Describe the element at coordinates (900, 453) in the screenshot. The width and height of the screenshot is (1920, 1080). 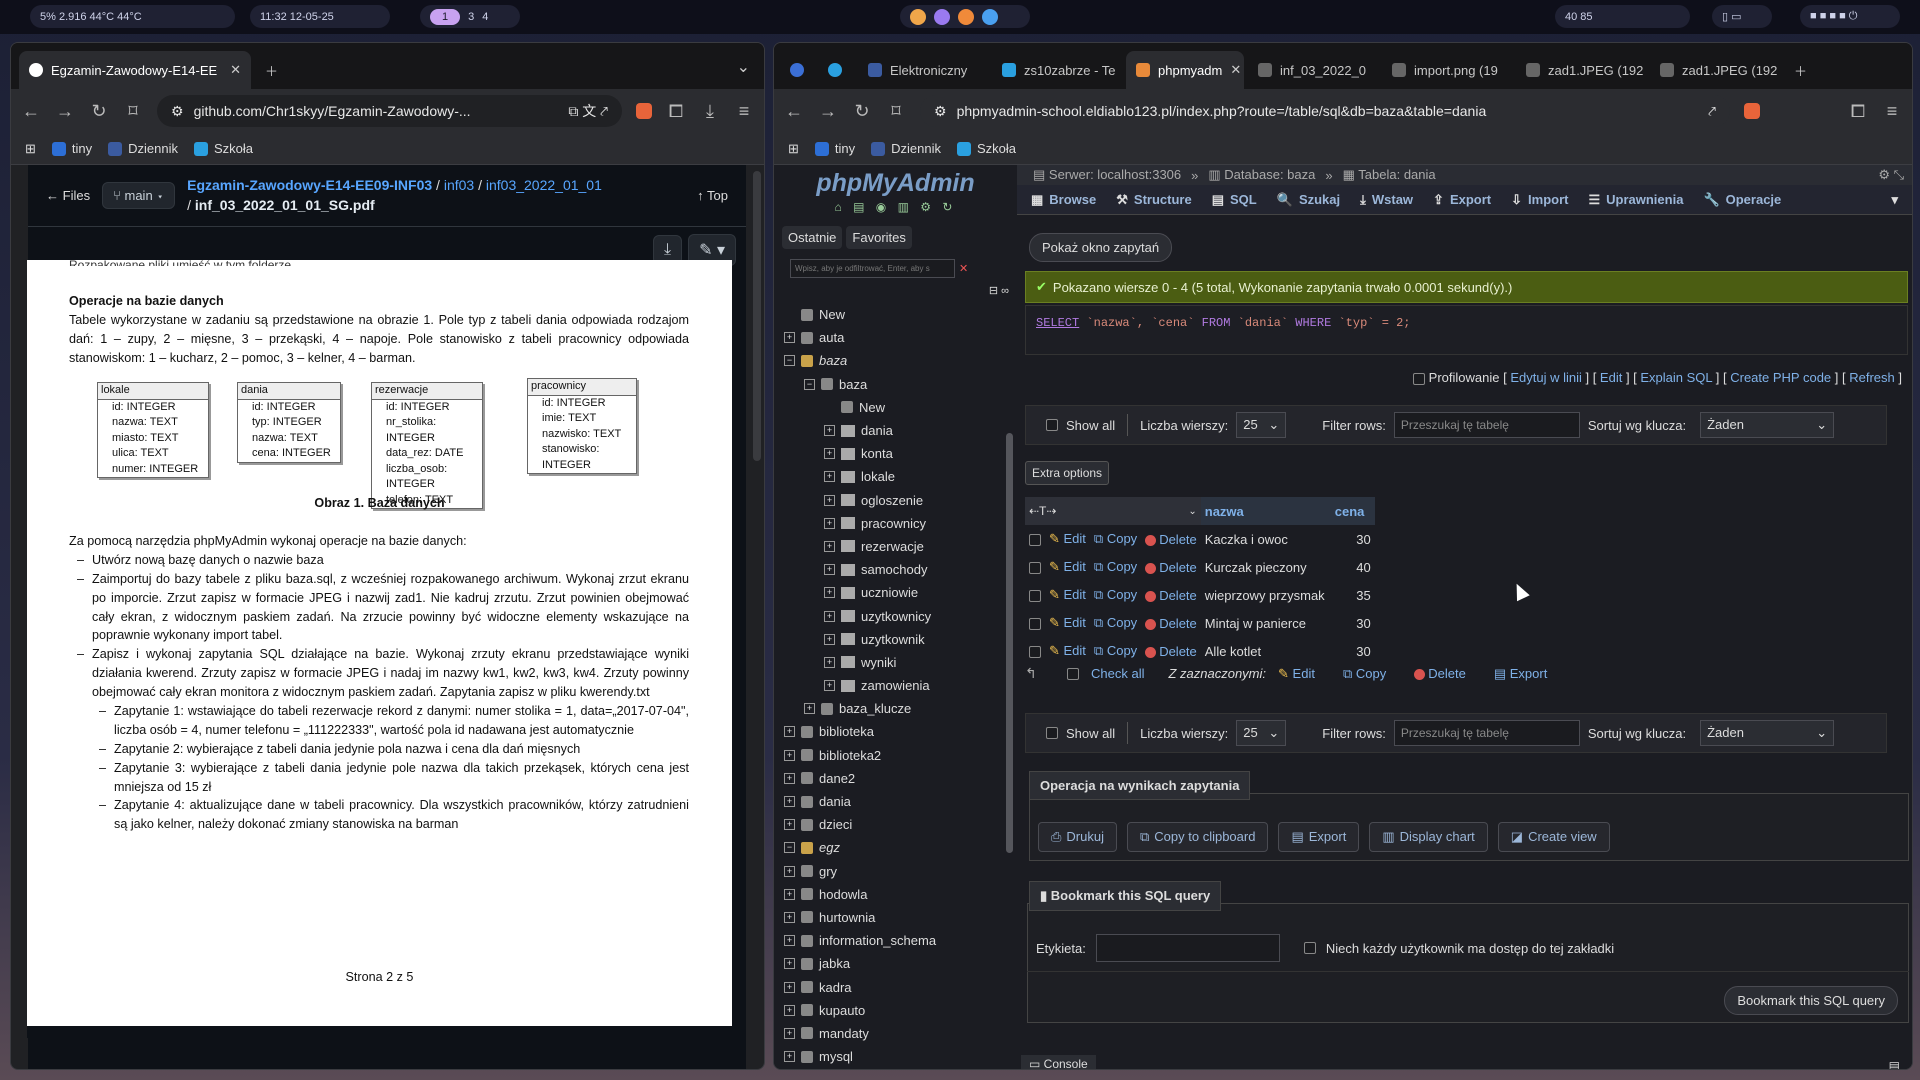
I see `tree-item-konta: + konta` at that location.